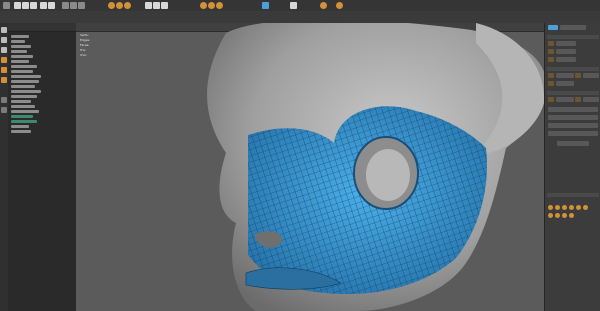  What do you see at coordinates (573, 195) in the screenshot?
I see `section-tools` at bounding box center [573, 195].